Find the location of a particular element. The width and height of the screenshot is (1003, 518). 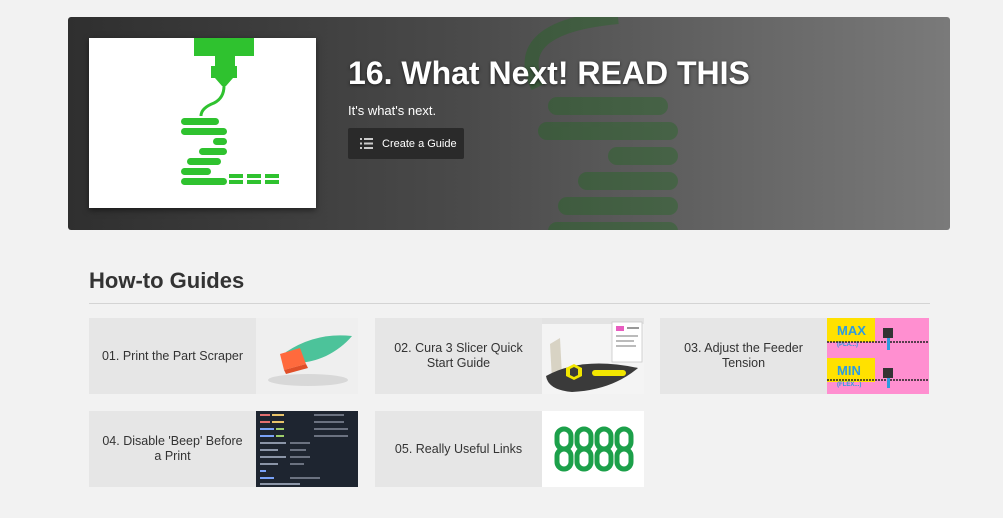

guide-card-disable-beep: 04. Disable 'Beep' Before a Print is located at coordinates (223, 449).